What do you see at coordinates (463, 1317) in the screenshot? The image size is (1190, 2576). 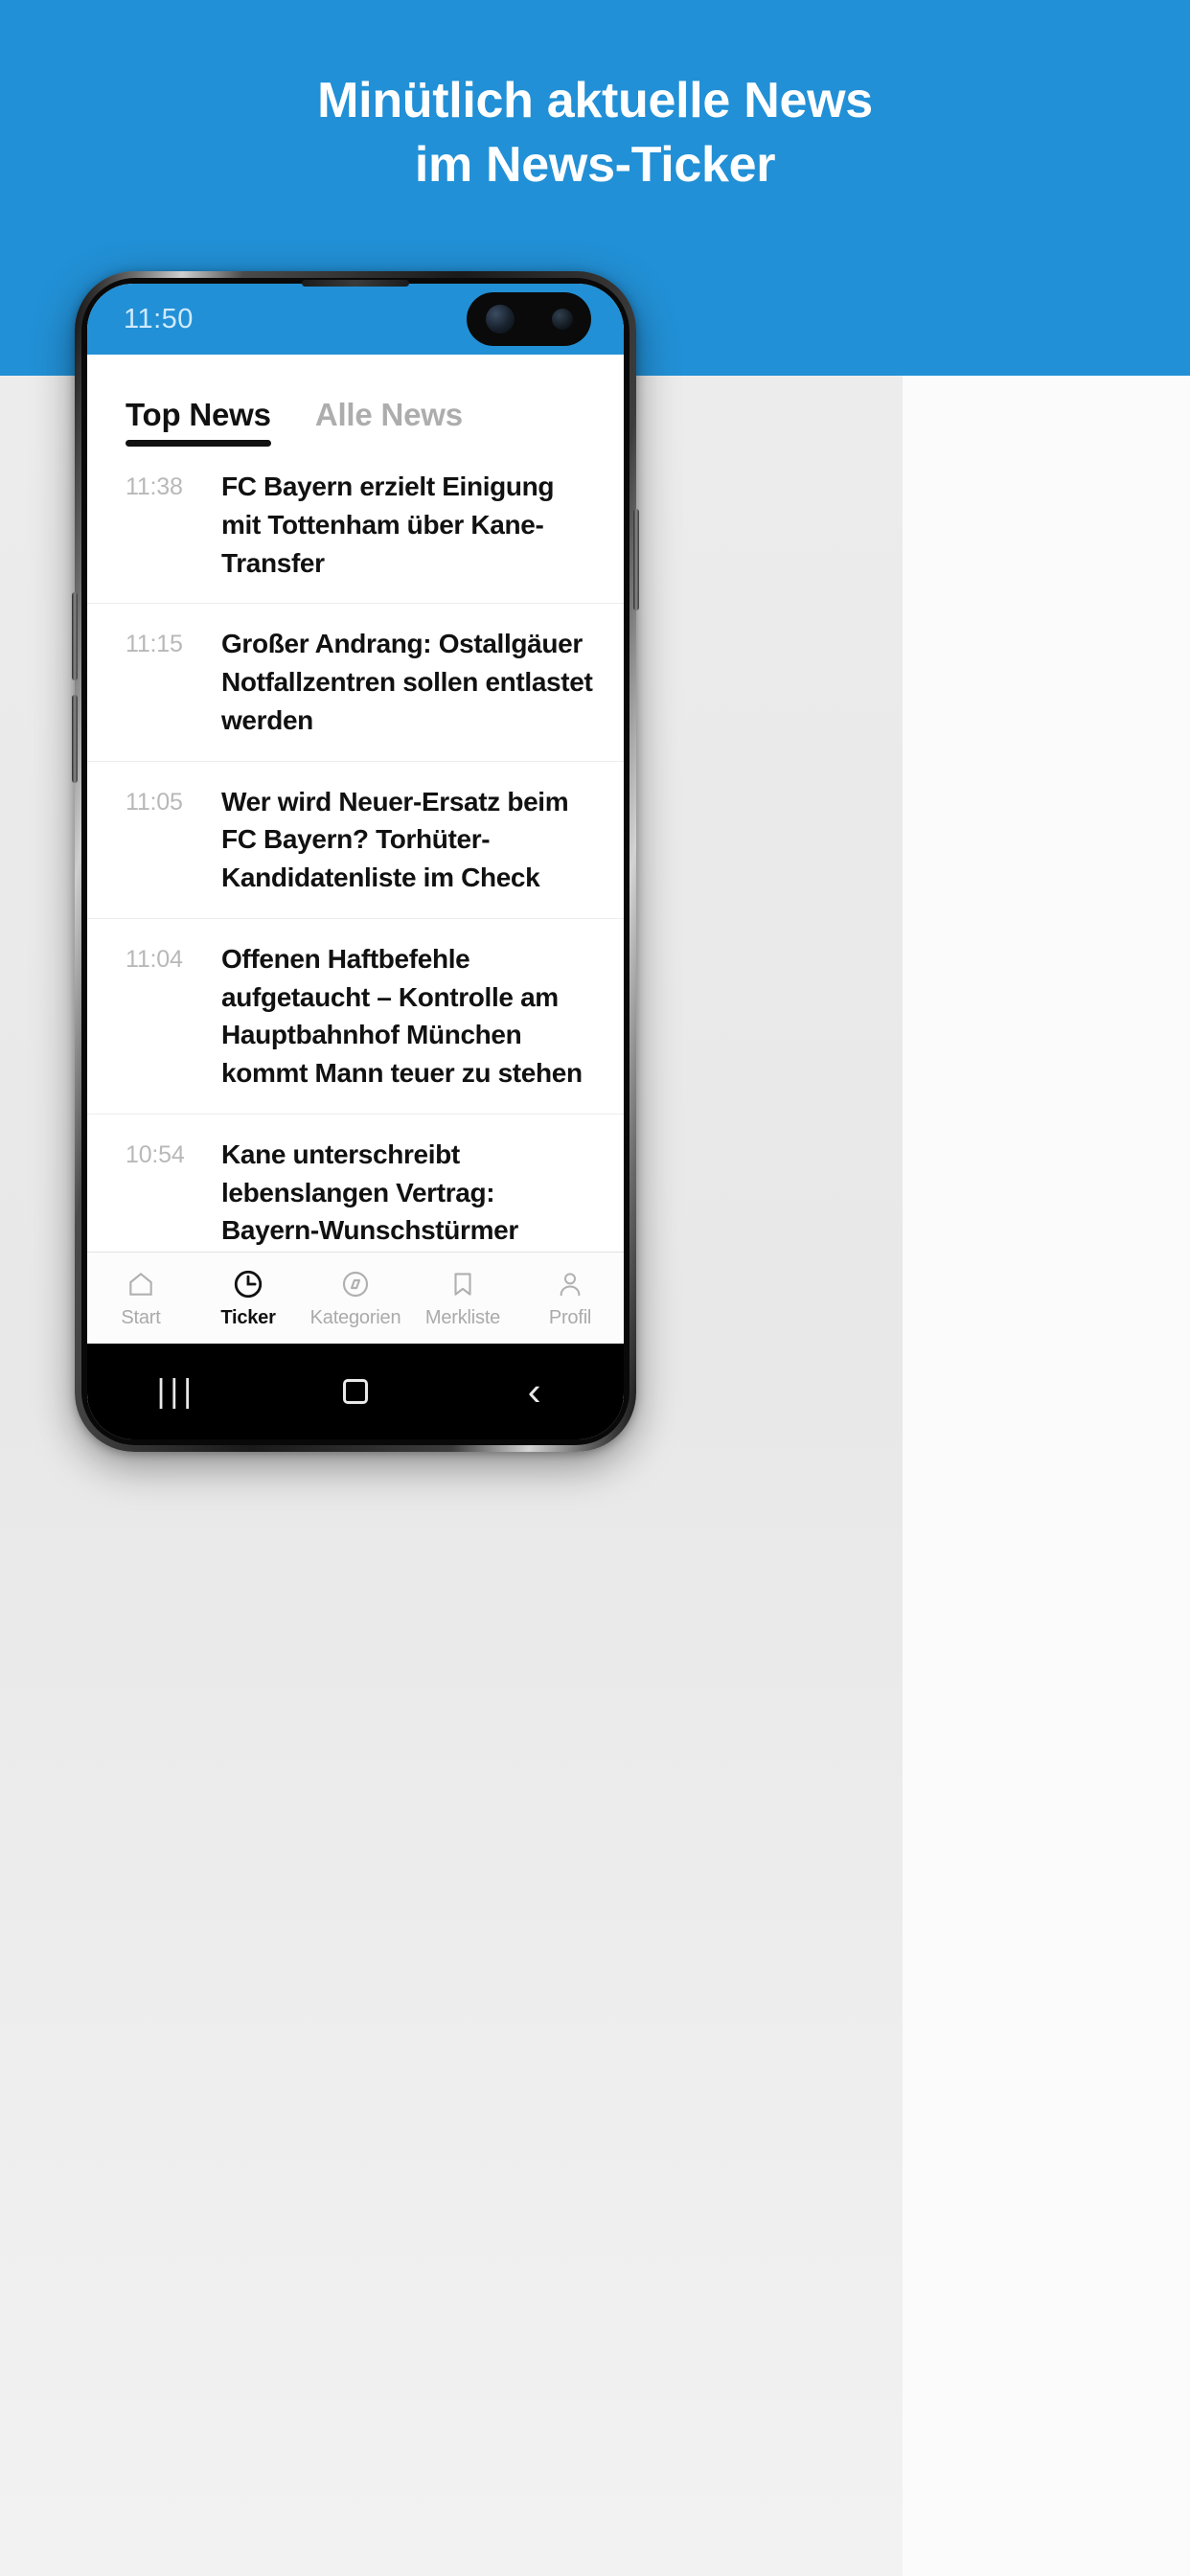 I see `nav-item-merkliste-label: Merkliste` at bounding box center [463, 1317].